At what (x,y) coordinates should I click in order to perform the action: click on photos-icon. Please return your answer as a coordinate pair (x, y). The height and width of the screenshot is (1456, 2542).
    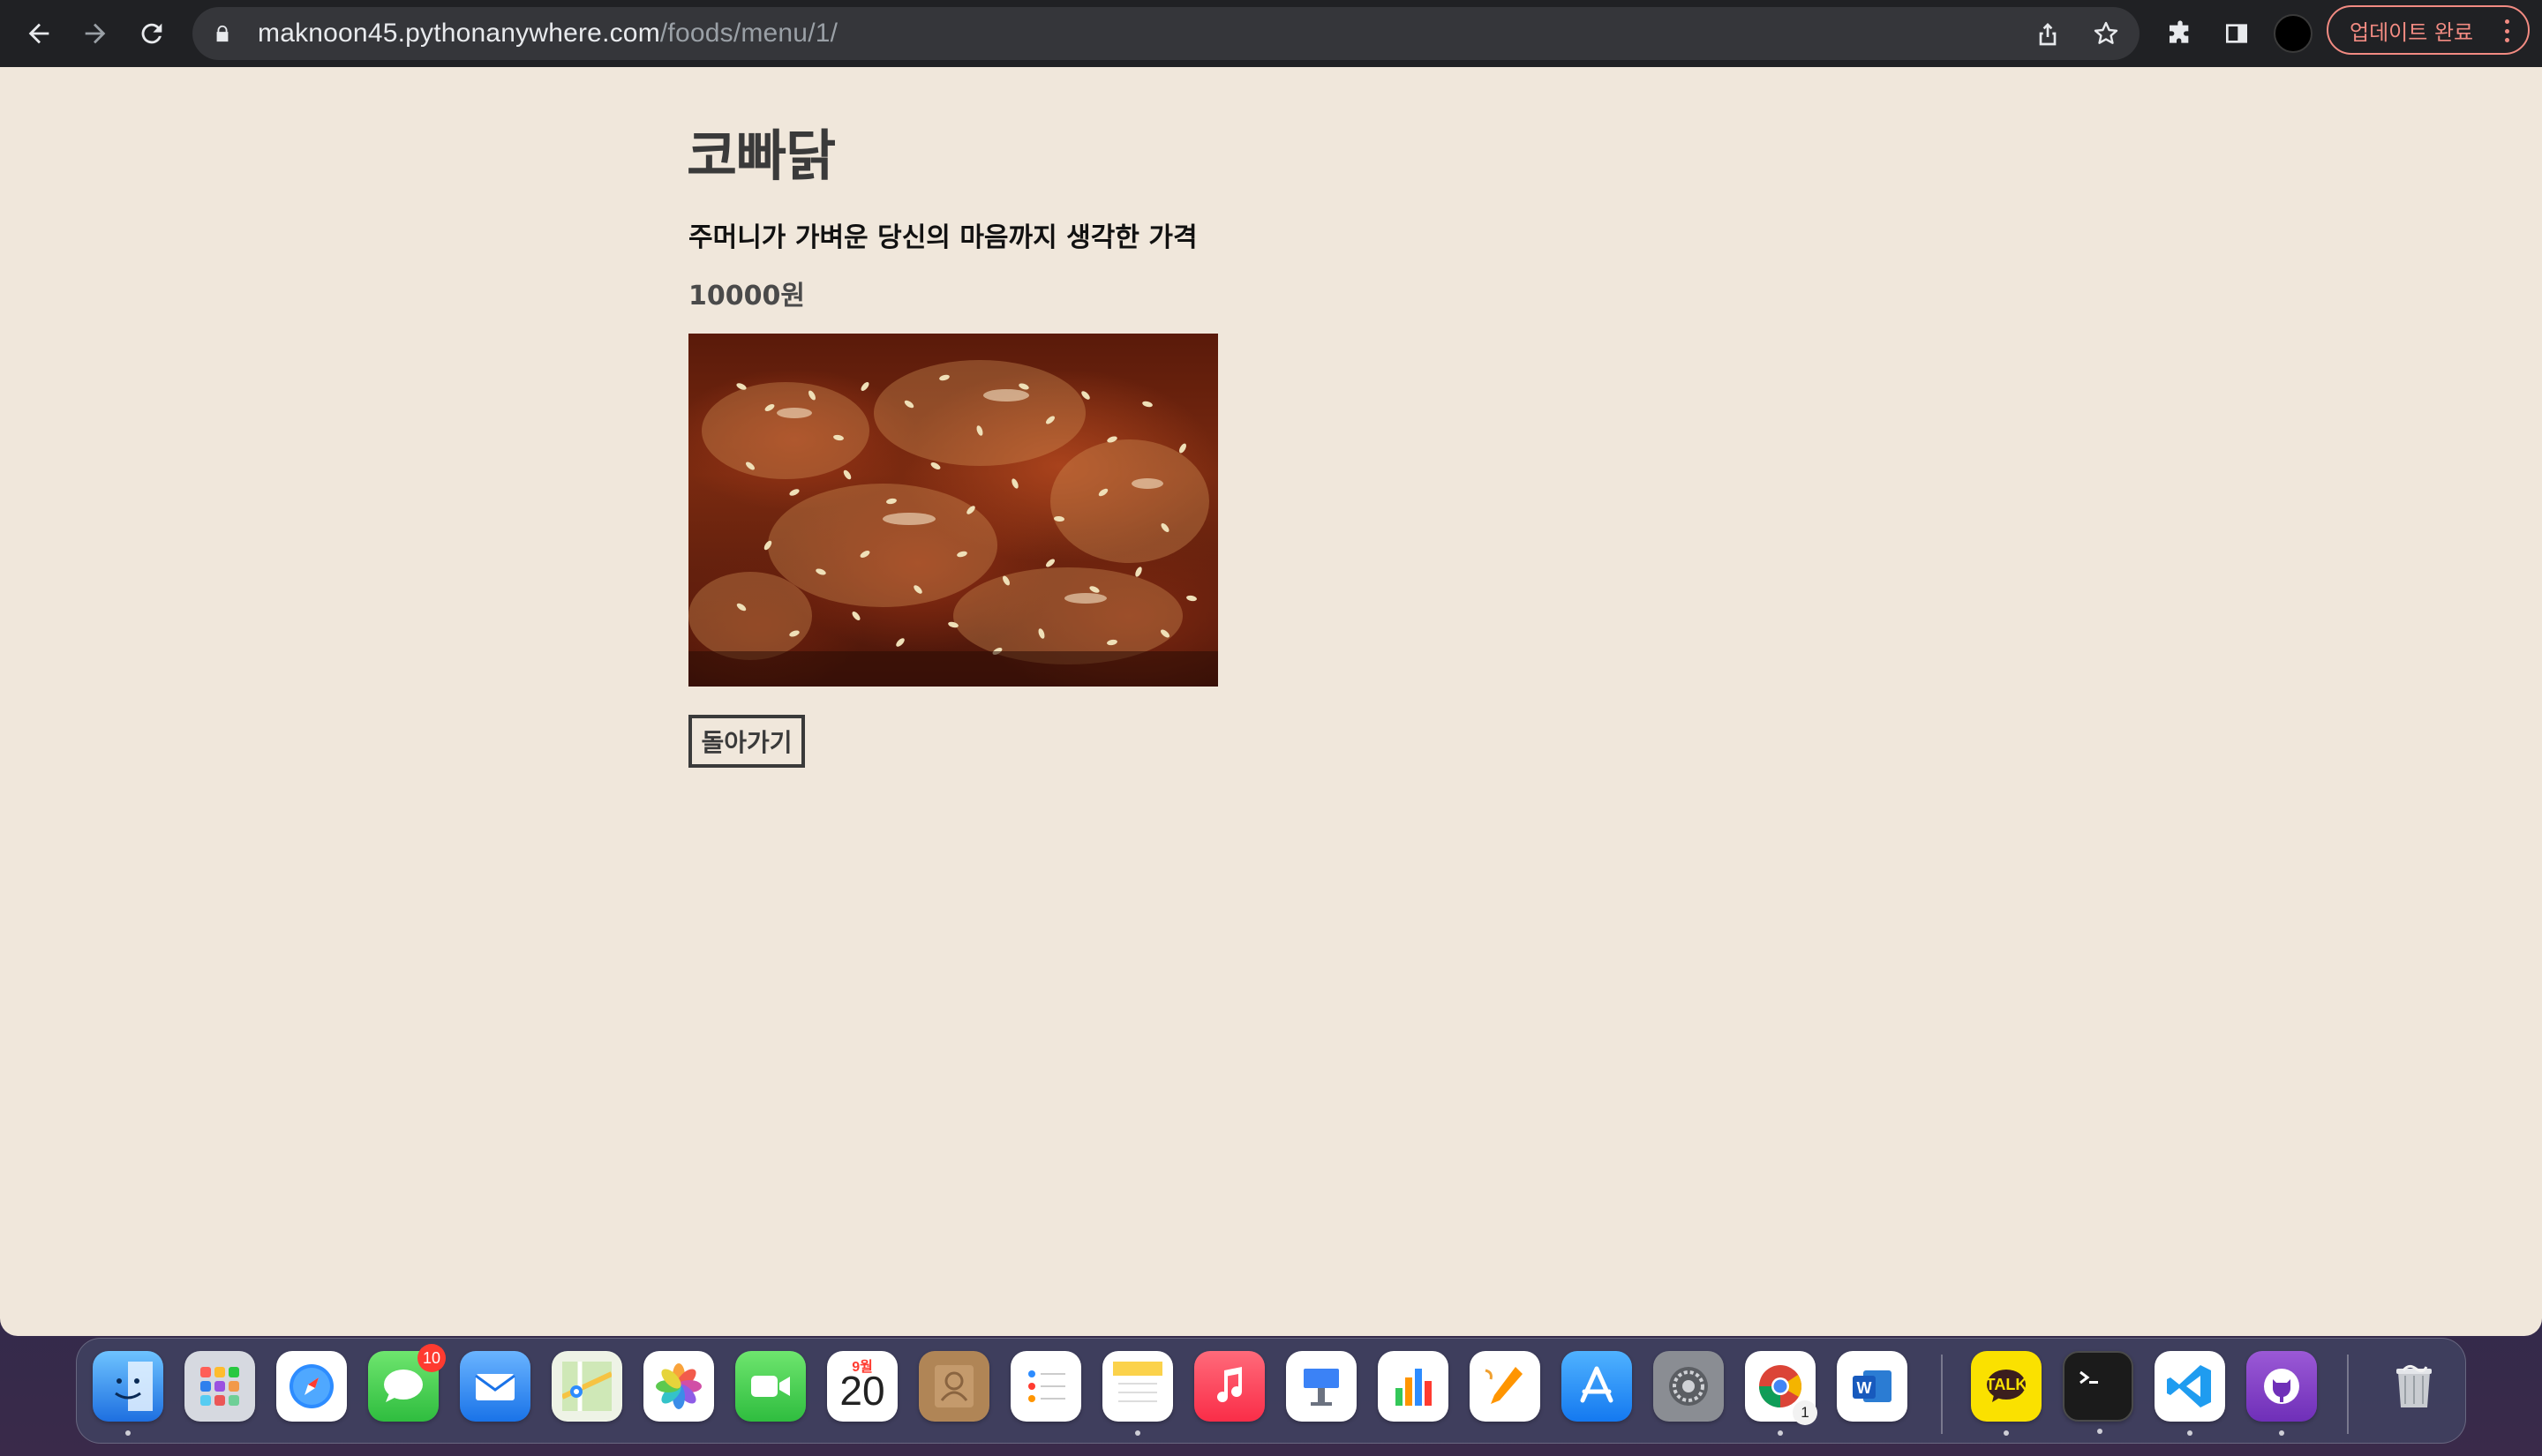
    Looking at the image, I should click on (678, 1386).